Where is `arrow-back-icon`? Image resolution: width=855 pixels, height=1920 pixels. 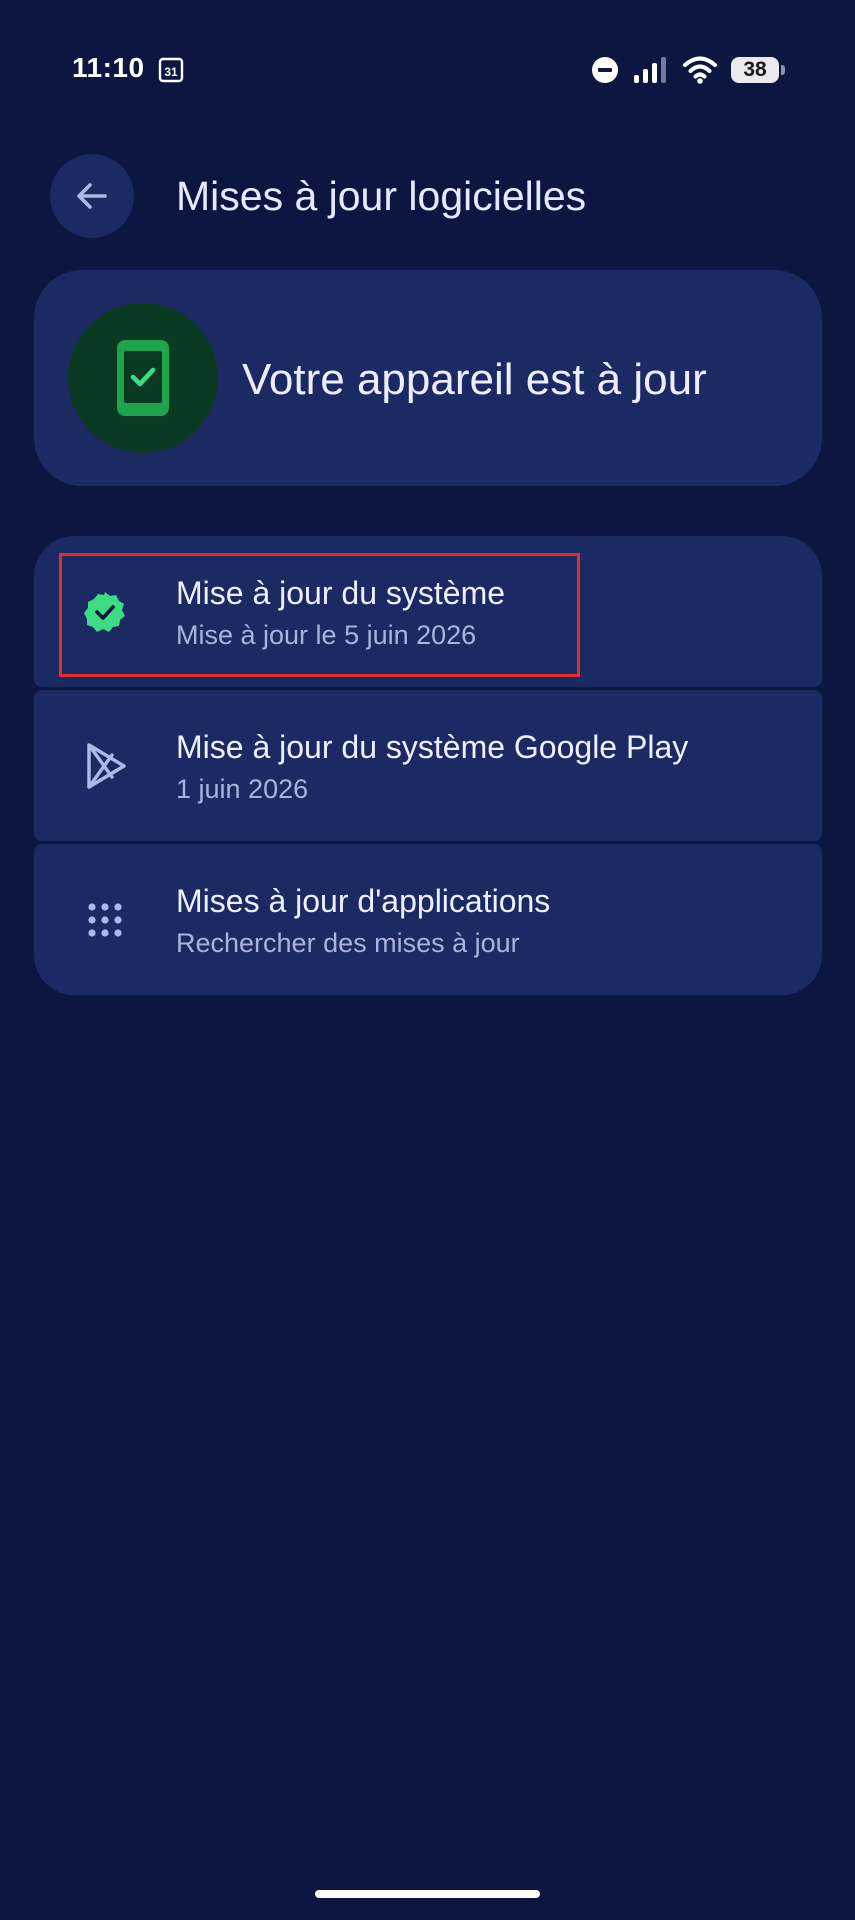 arrow-back-icon is located at coordinates (92, 196).